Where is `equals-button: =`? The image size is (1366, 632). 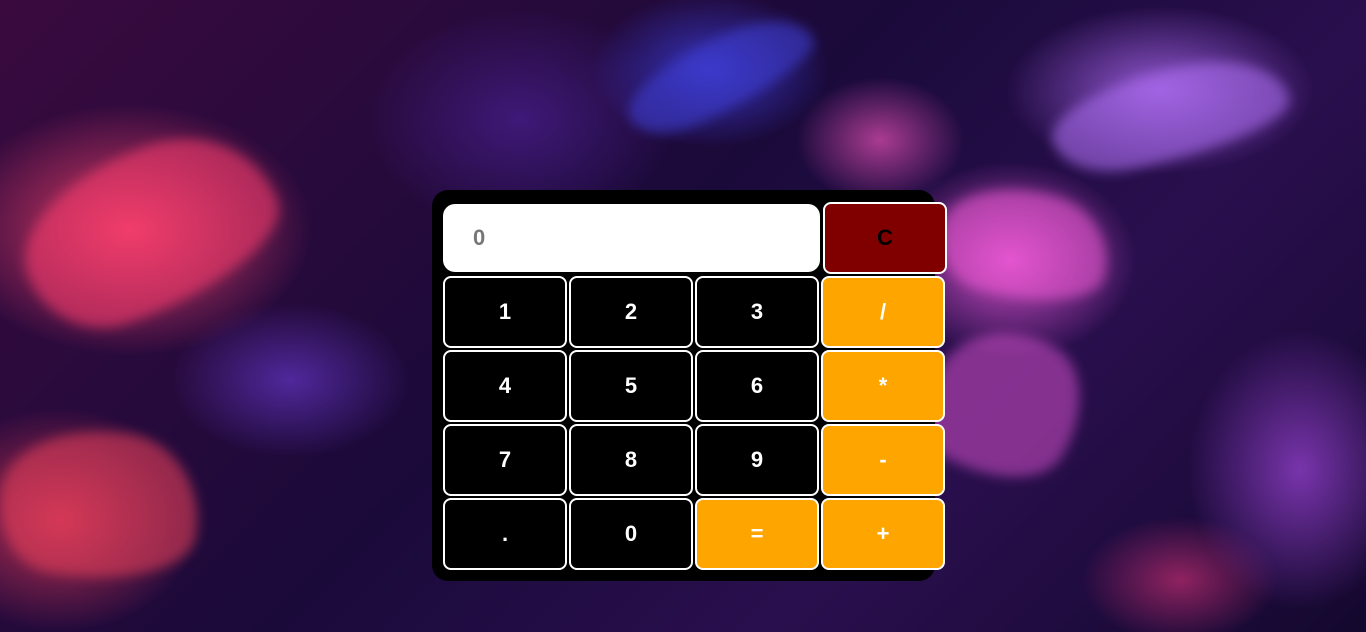
equals-button: = is located at coordinates (757, 534).